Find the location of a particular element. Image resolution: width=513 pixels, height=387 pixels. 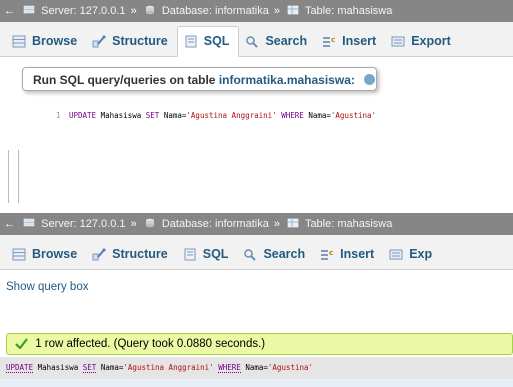

tab-label: Exp is located at coordinates (421, 254).